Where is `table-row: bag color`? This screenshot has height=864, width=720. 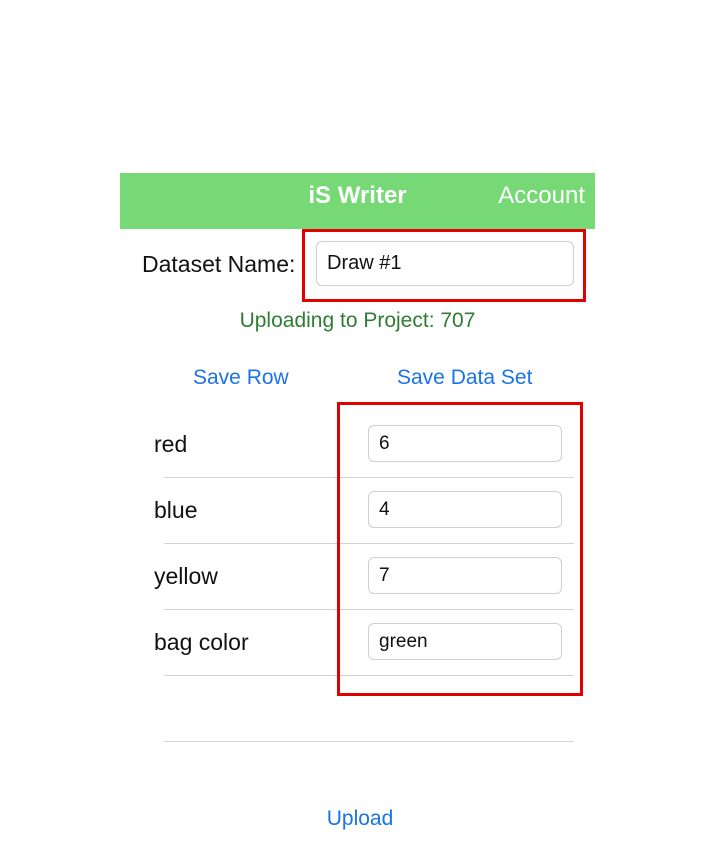 table-row: bag color is located at coordinates (364, 642).